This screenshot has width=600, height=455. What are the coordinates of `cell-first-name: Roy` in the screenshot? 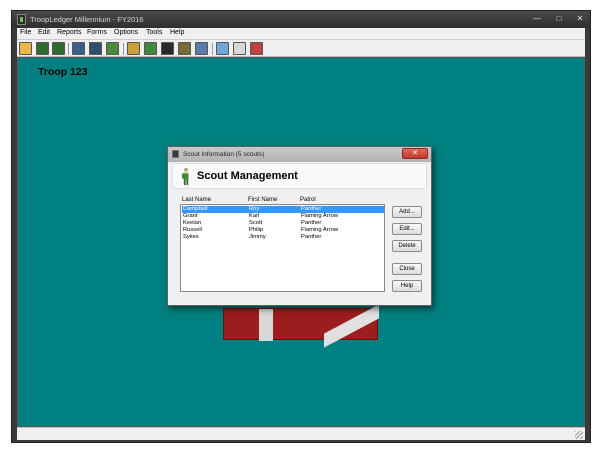 It's located at (254, 209).